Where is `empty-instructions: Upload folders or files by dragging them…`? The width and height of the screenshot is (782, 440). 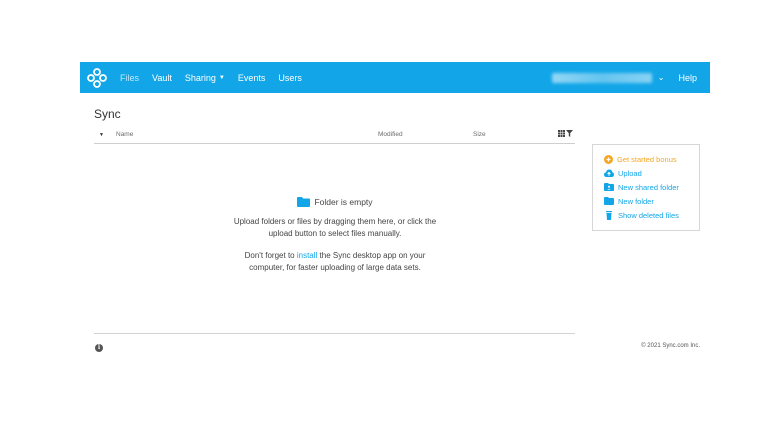
empty-instructions: Upload folders or files by dragging them… is located at coordinates (335, 227).